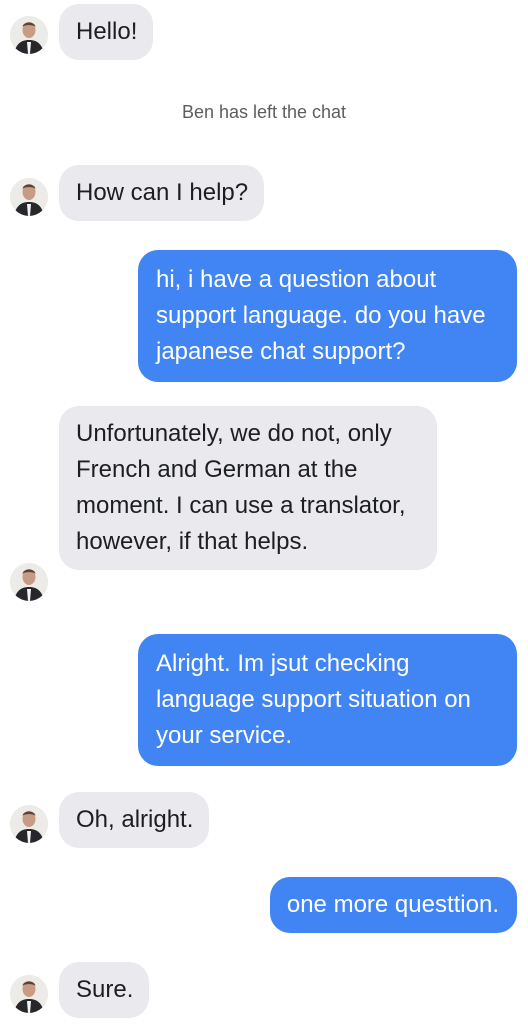 The width and height of the screenshot is (528, 1024). Describe the element at coordinates (264, 112) in the screenshot. I see `system-message: Ben has left the chat` at that location.